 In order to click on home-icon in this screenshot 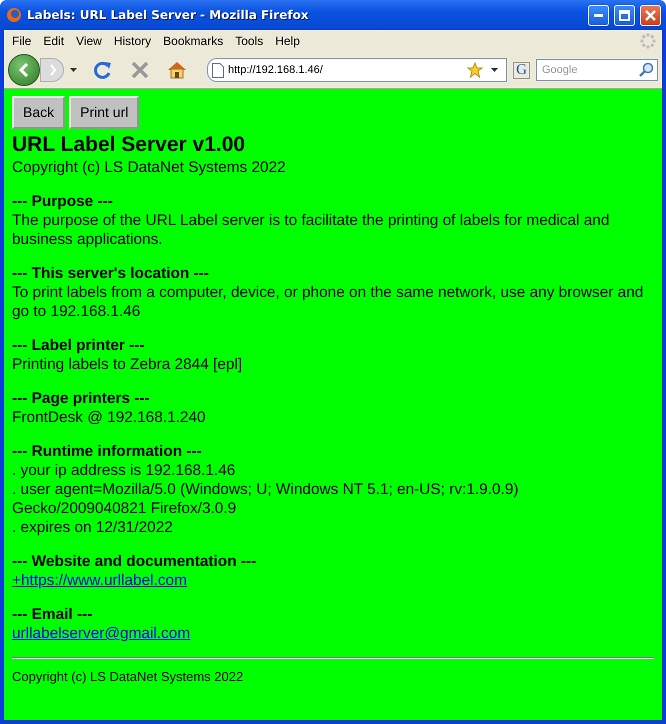, I will do `click(177, 70)`.